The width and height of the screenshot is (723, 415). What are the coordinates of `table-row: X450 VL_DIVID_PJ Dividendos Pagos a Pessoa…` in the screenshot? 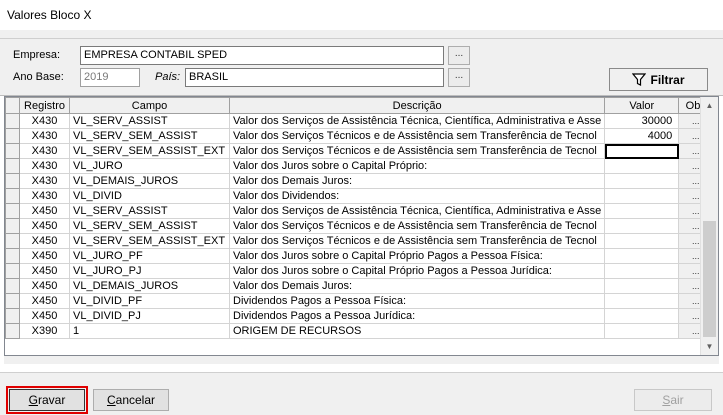 It's located at (359, 316).